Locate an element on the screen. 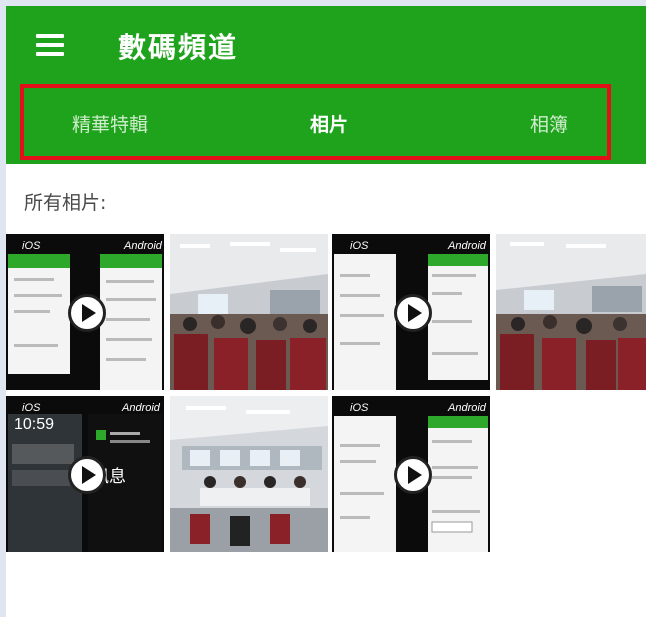 This screenshot has height=617, width=646. tab-albums: 相簿 is located at coordinates (549, 123).